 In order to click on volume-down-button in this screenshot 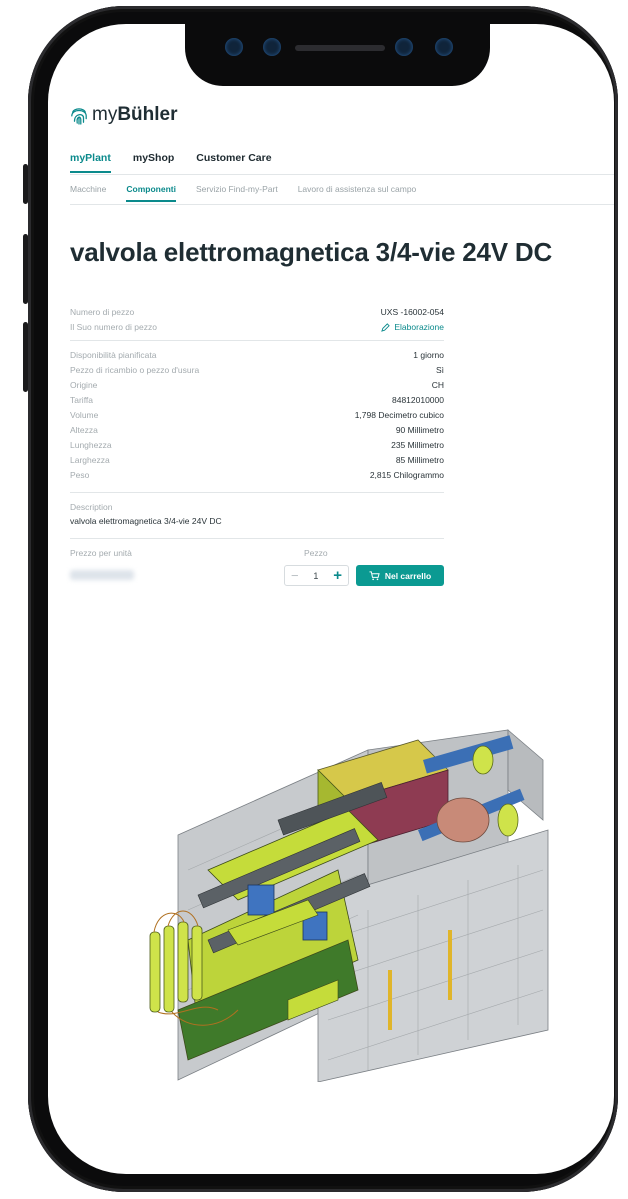, I will do `click(25, 357)`.